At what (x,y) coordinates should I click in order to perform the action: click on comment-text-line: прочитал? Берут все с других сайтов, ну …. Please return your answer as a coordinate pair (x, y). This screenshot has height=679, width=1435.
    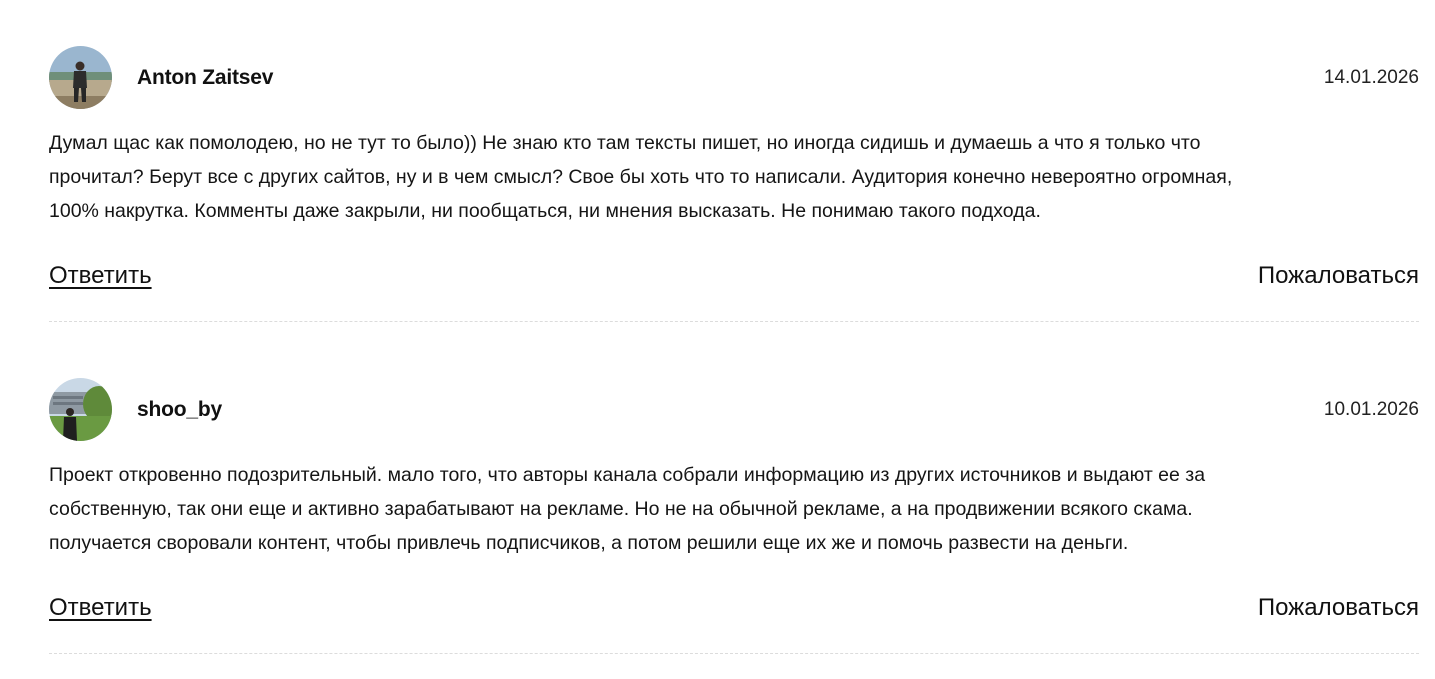
    Looking at the image, I should click on (641, 177).